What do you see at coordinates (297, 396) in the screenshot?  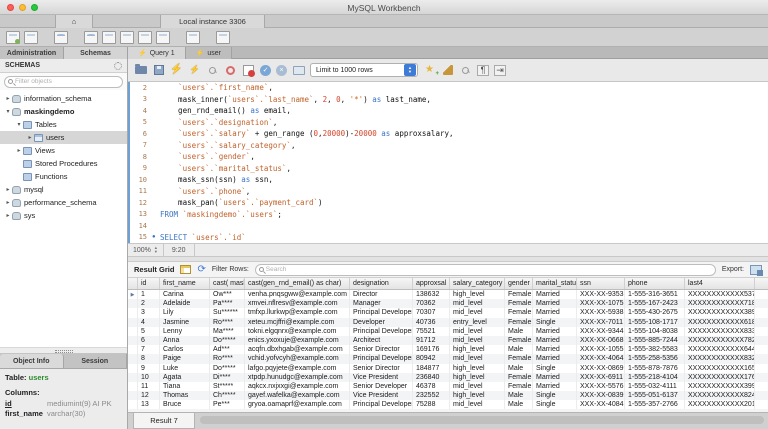 I see `table-cell: gayef.wafelka@example.com` at bounding box center [297, 396].